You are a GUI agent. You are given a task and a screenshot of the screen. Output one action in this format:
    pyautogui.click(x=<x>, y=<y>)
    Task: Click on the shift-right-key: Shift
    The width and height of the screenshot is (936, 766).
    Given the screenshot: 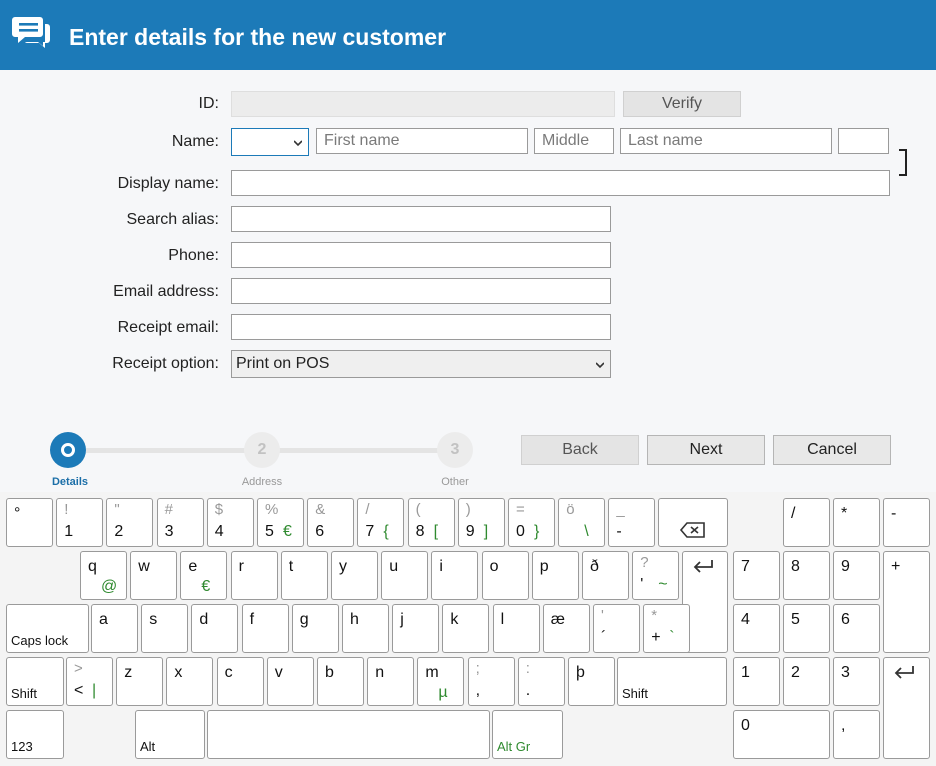 What is the action you would take?
    pyautogui.click(x=672, y=681)
    